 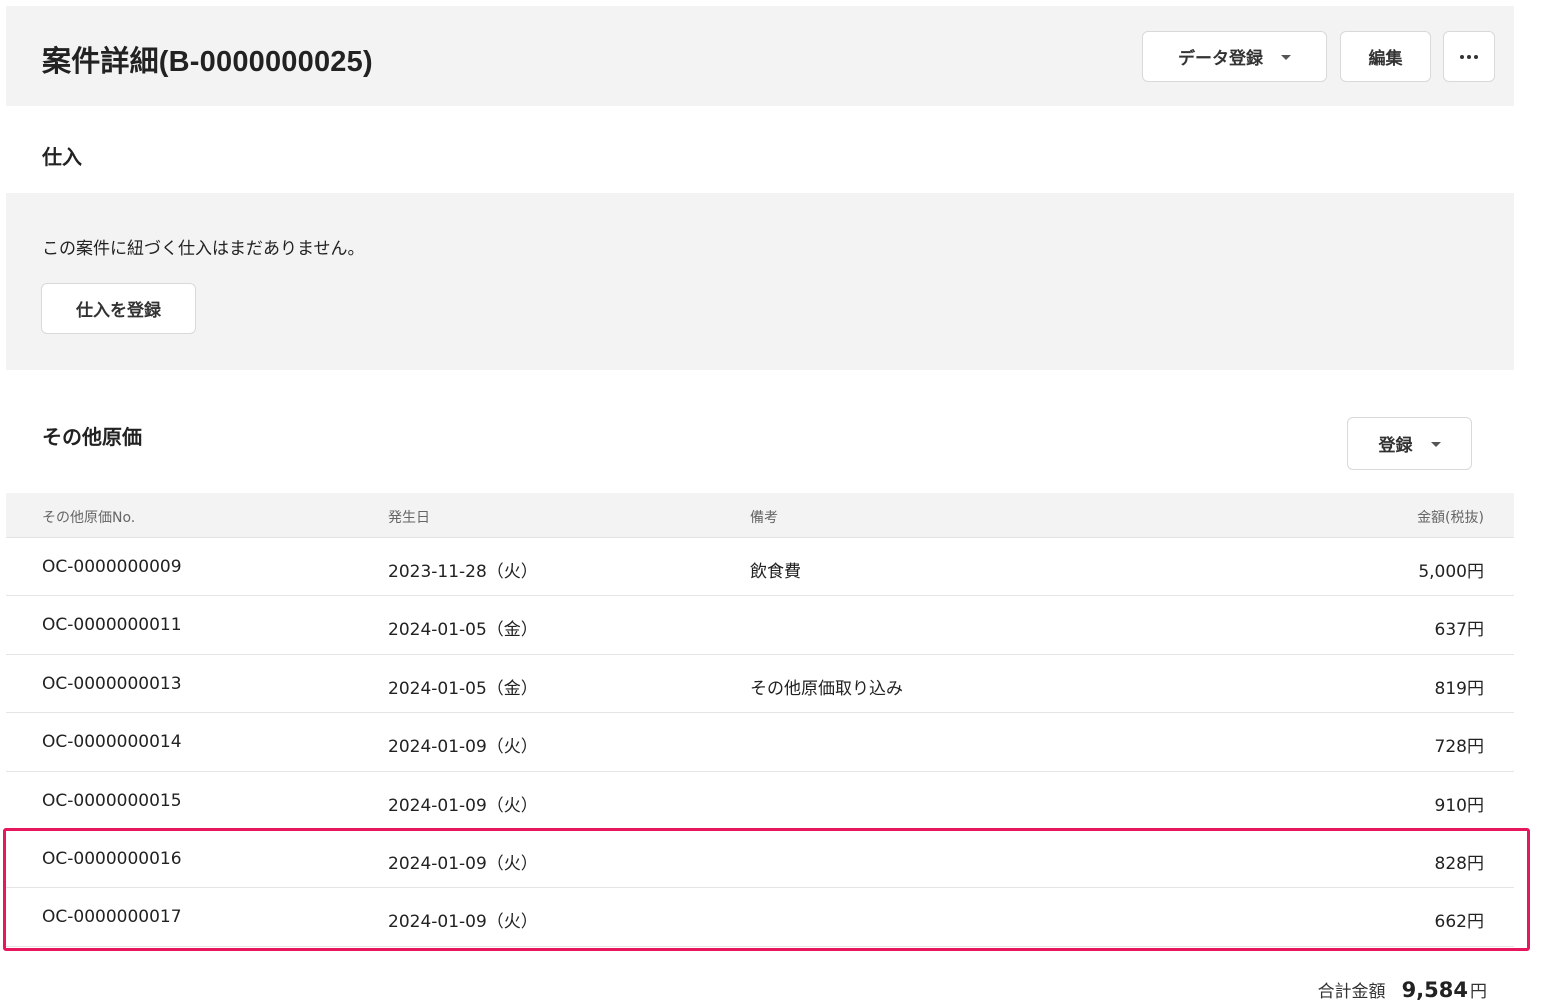 I want to click on more-options-button, so click(x=1469, y=56).